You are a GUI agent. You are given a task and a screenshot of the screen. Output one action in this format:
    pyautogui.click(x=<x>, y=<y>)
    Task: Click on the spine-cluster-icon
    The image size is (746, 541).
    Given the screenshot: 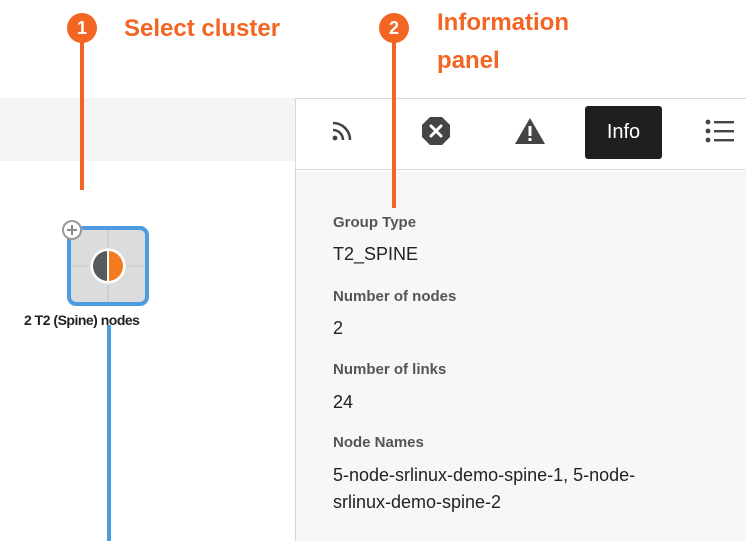 What is the action you would take?
    pyautogui.click(x=108, y=266)
    